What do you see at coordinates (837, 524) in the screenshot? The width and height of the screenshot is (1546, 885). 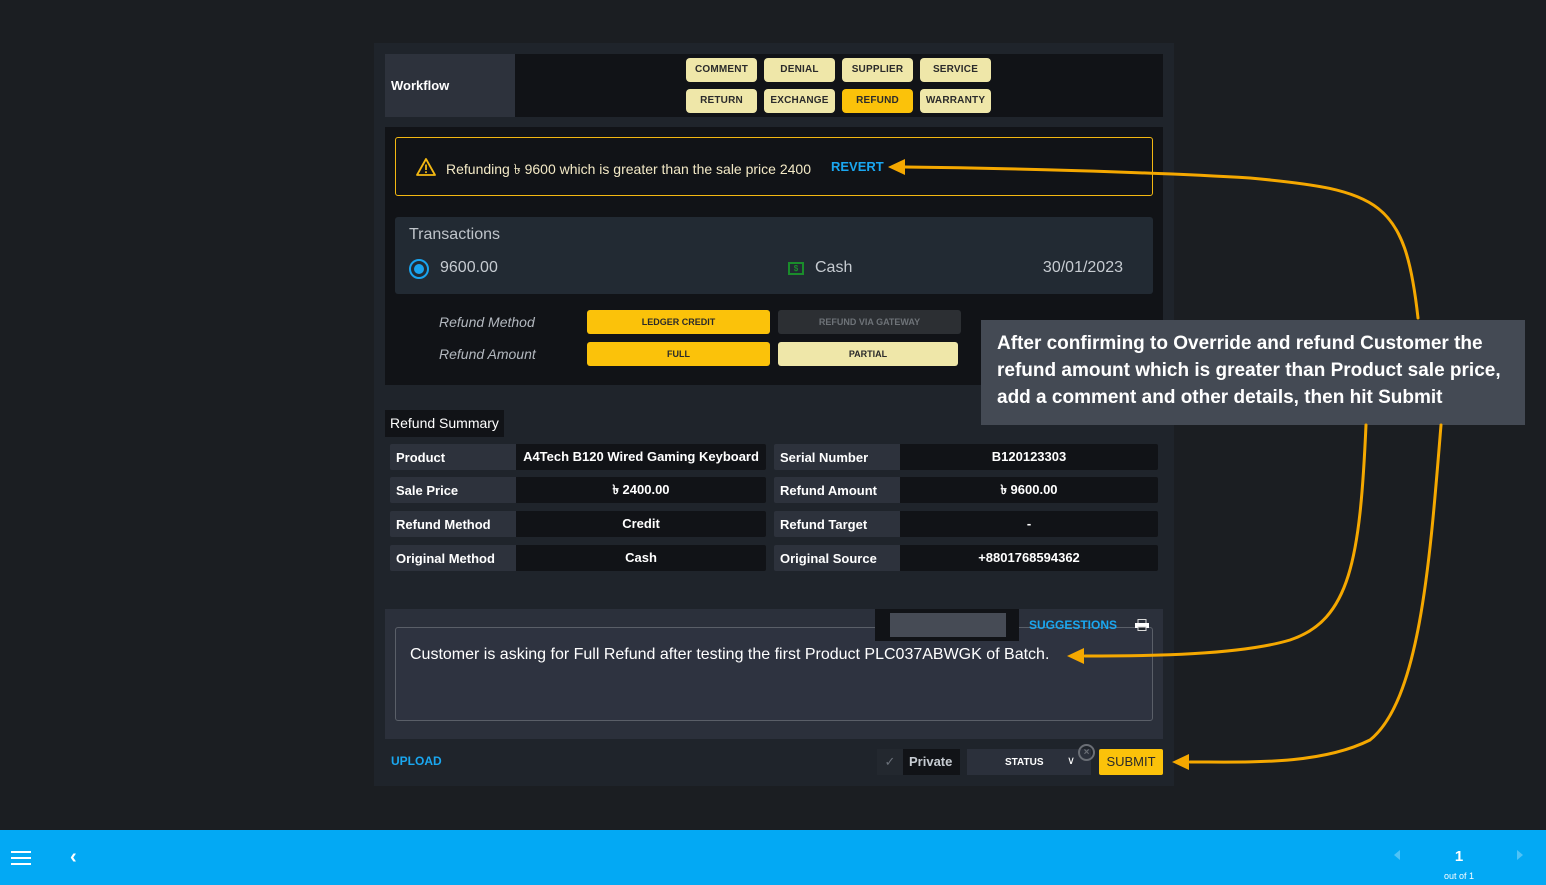 I see `summary-key: Refund Target` at bounding box center [837, 524].